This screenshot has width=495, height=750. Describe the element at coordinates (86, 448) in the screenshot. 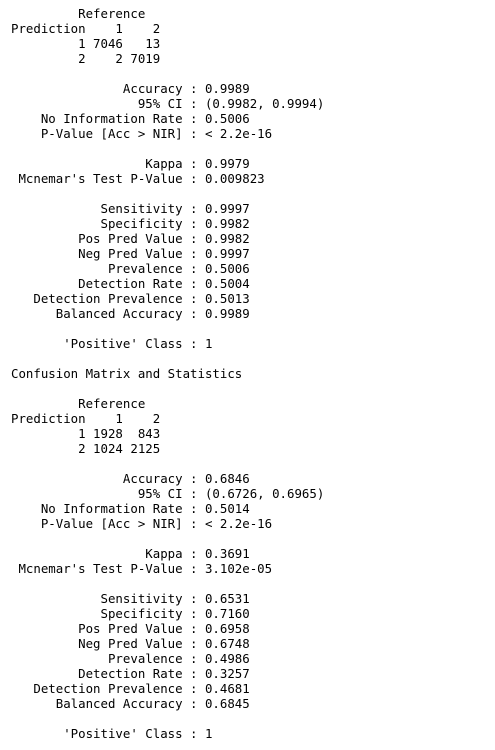

I see `console-line: 2 1024 2125` at that location.